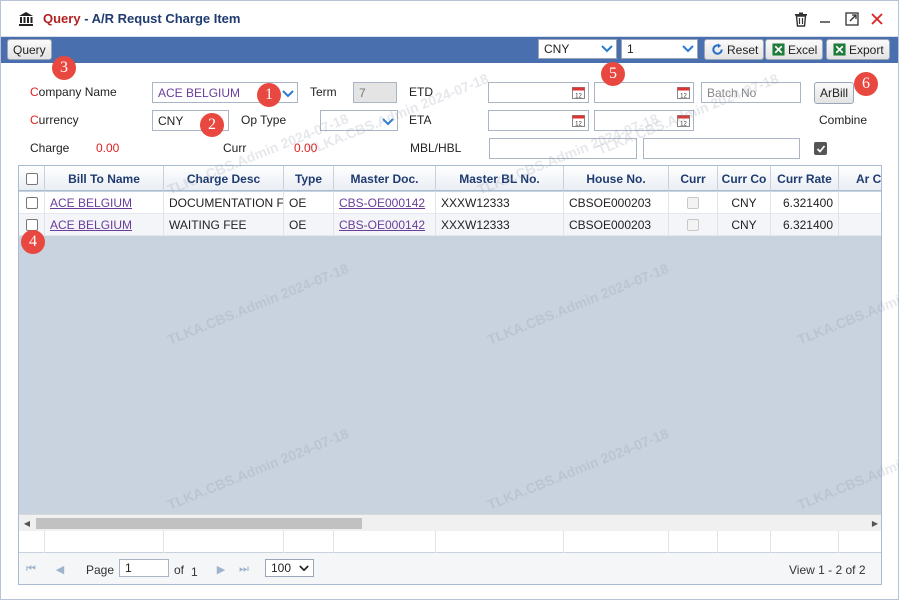  I want to click on annotation-badge-1: 1, so click(269, 95).